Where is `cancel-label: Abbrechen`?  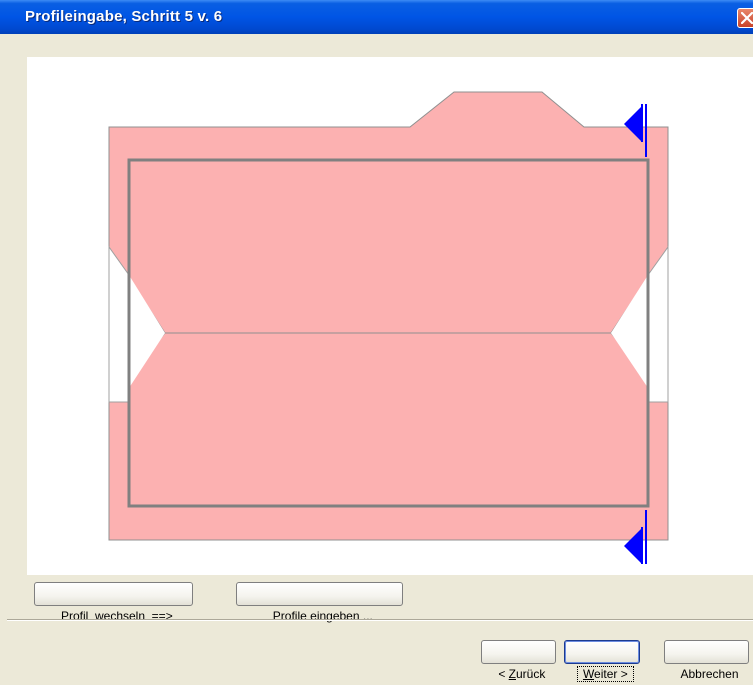
cancel-label: Abbrechen is located at coordinates (709, 674).